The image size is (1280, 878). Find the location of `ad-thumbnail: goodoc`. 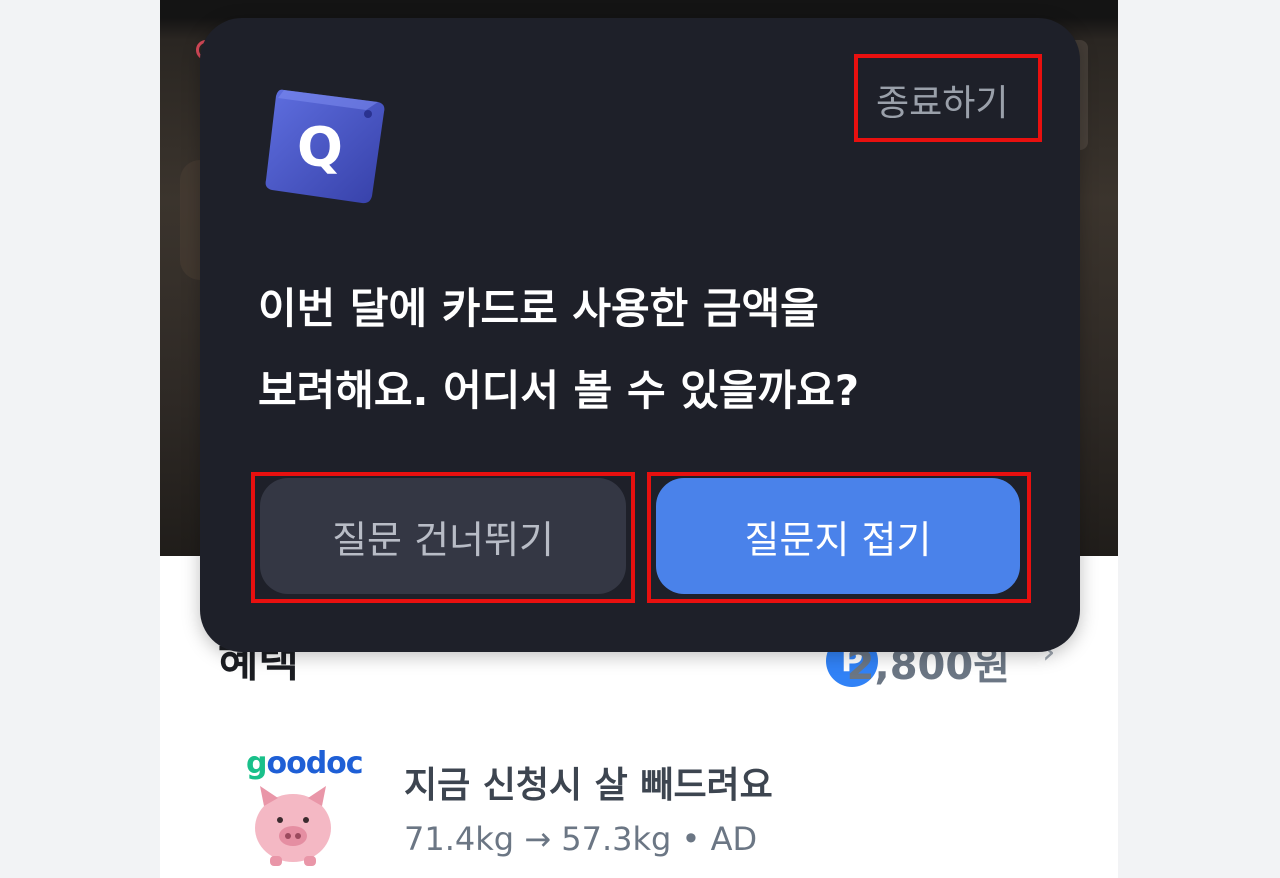

ad-thumbnail: goodoc is located at coordinates (291, 807).